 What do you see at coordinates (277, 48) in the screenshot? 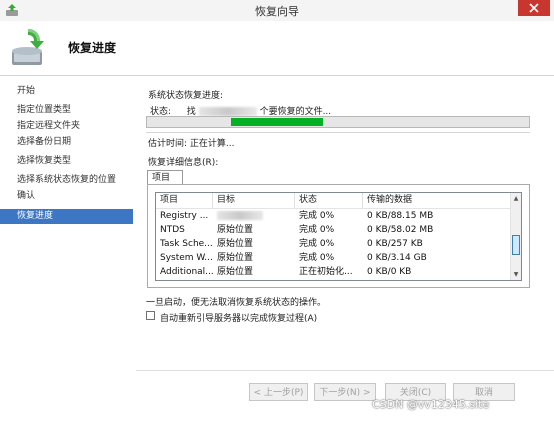
I see `wizard-header: 恢复进度` at bounding box center [277, 48].